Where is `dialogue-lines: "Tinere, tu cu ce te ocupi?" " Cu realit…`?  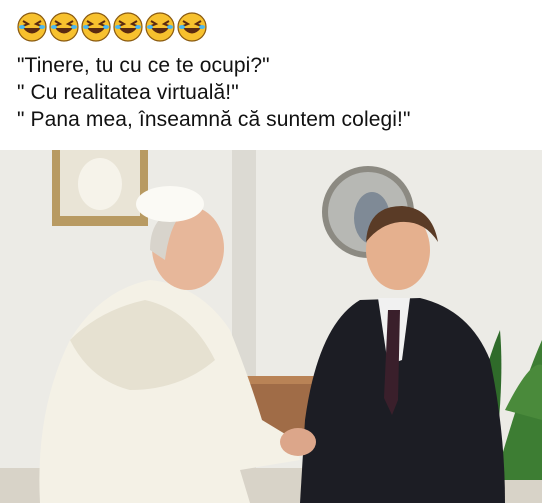 dialogue-lines: "Tinere, tu cu ce te ocupi?" " Cu realit… is located at coordinates (214, 92).